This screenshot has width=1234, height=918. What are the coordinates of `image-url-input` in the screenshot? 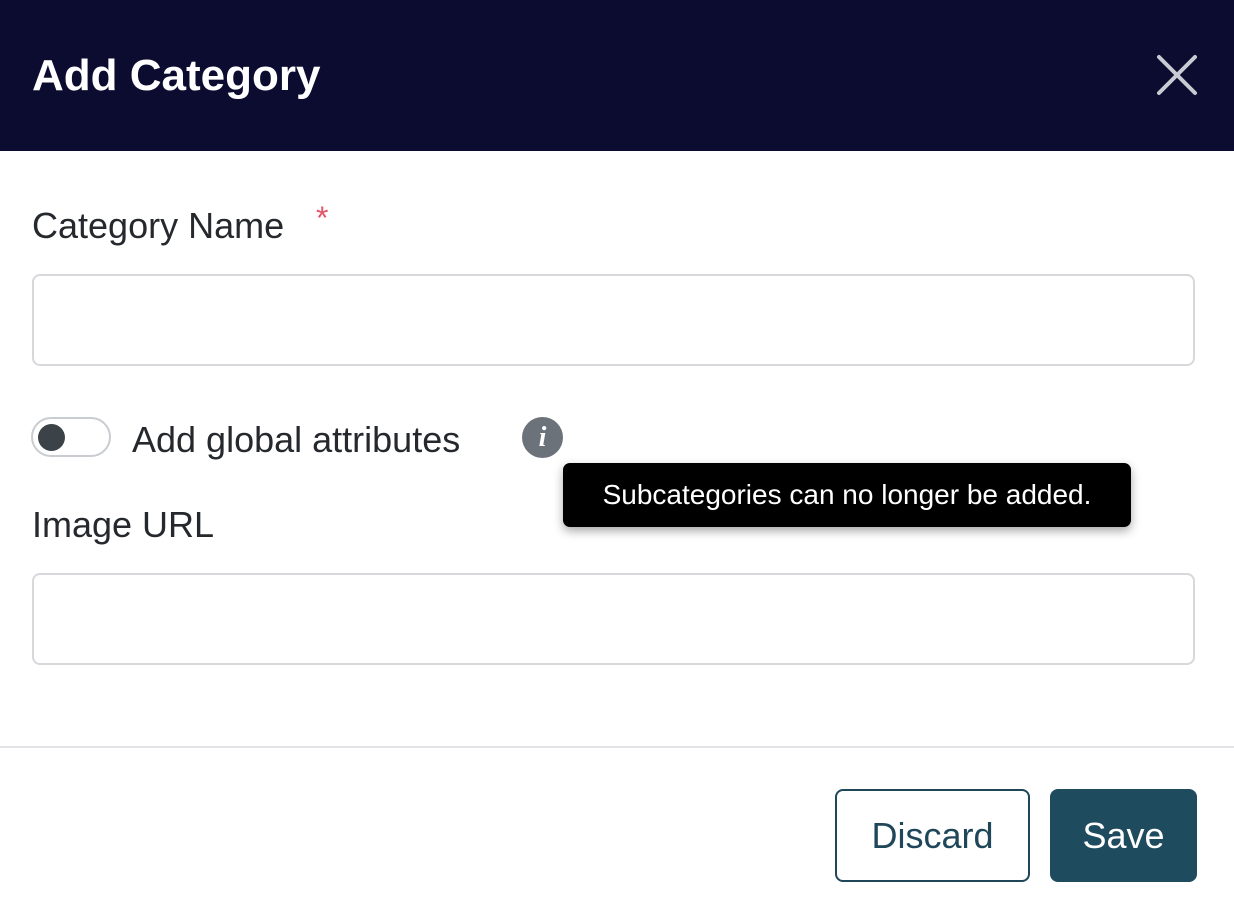 It's located at (613, 619).